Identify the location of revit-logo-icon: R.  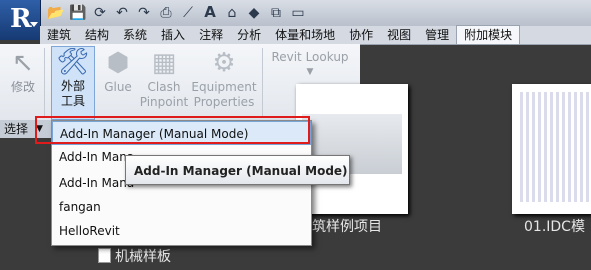
(21, 19).